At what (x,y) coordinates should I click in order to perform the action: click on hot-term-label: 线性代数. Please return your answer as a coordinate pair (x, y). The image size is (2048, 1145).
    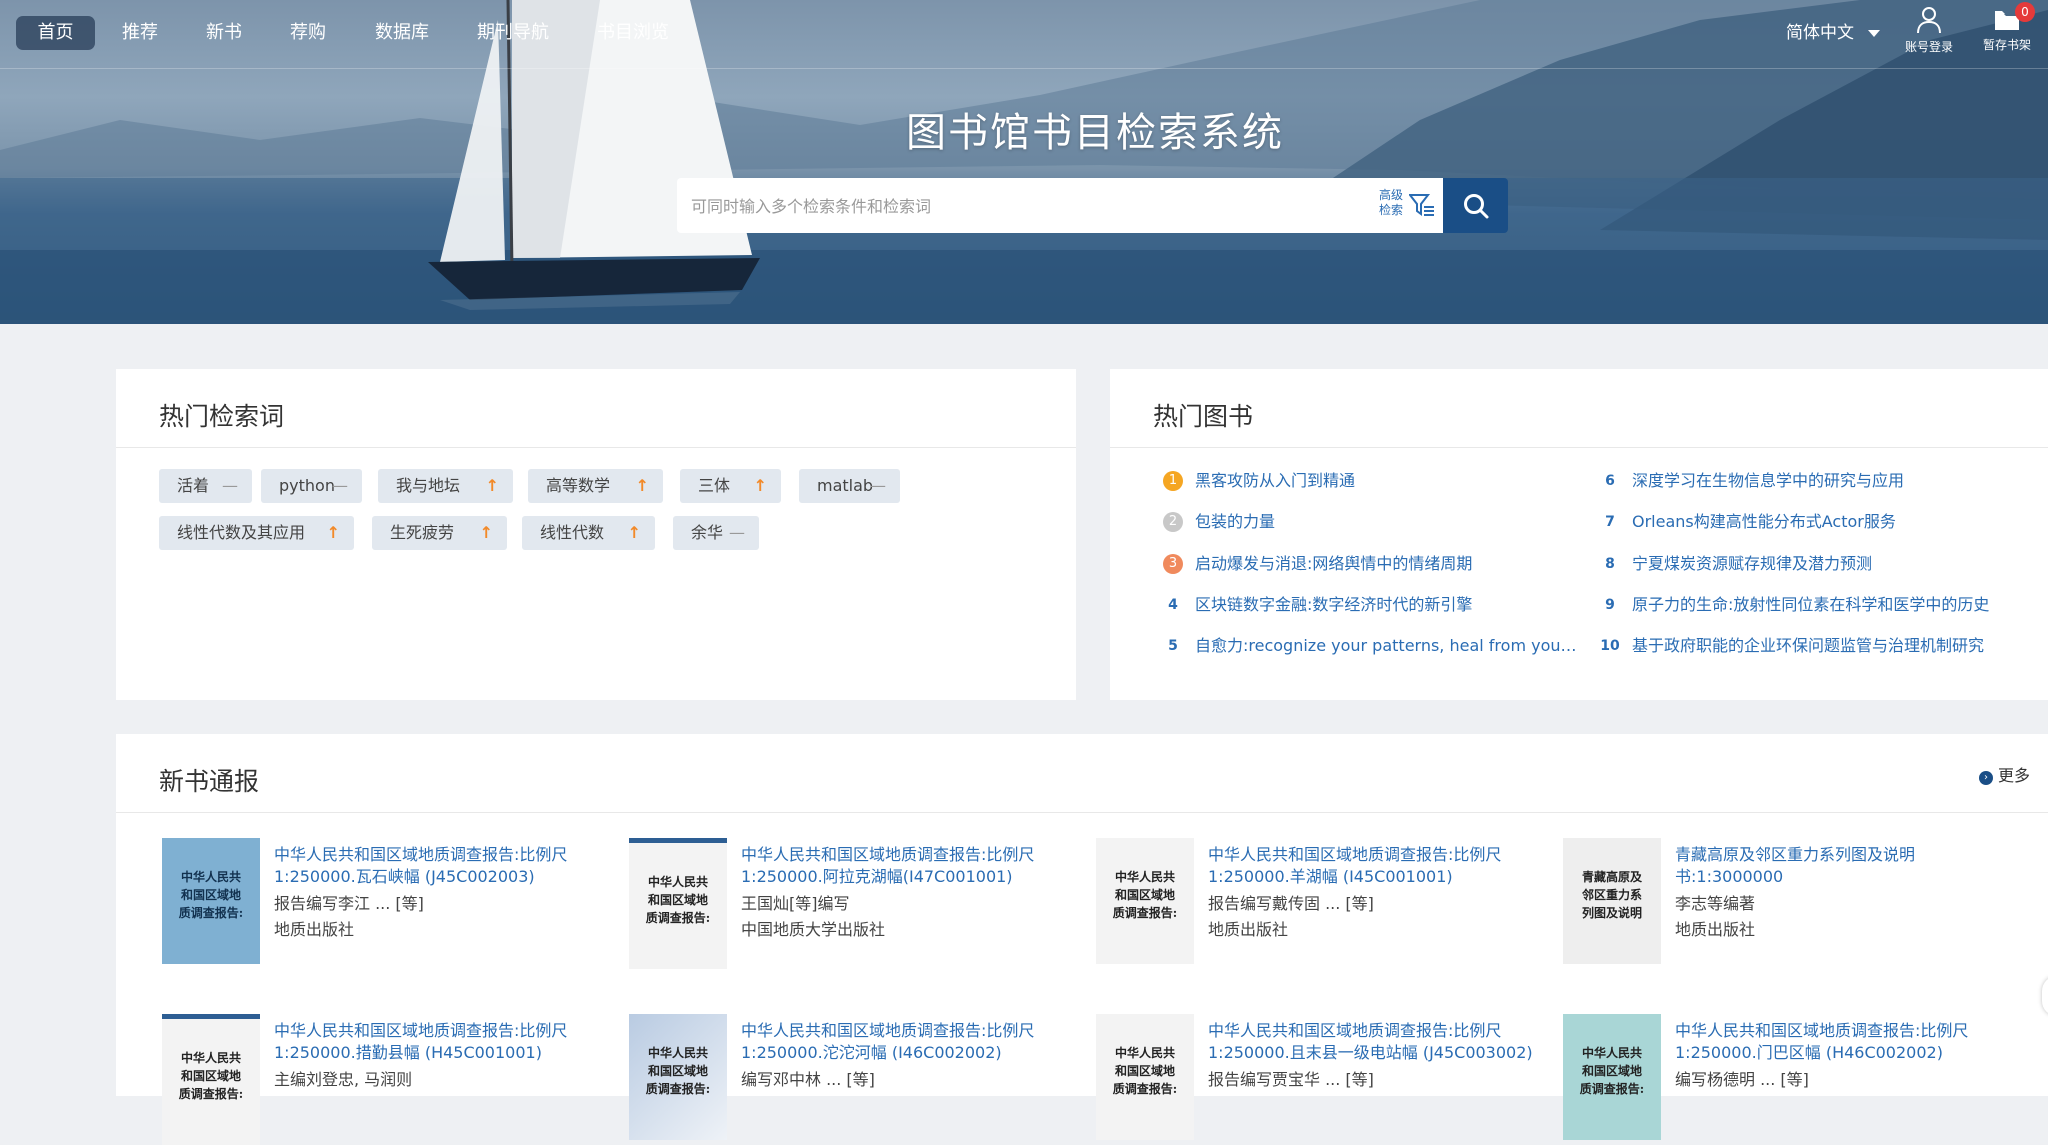
    Looking at the image, I should click on (572, 532).